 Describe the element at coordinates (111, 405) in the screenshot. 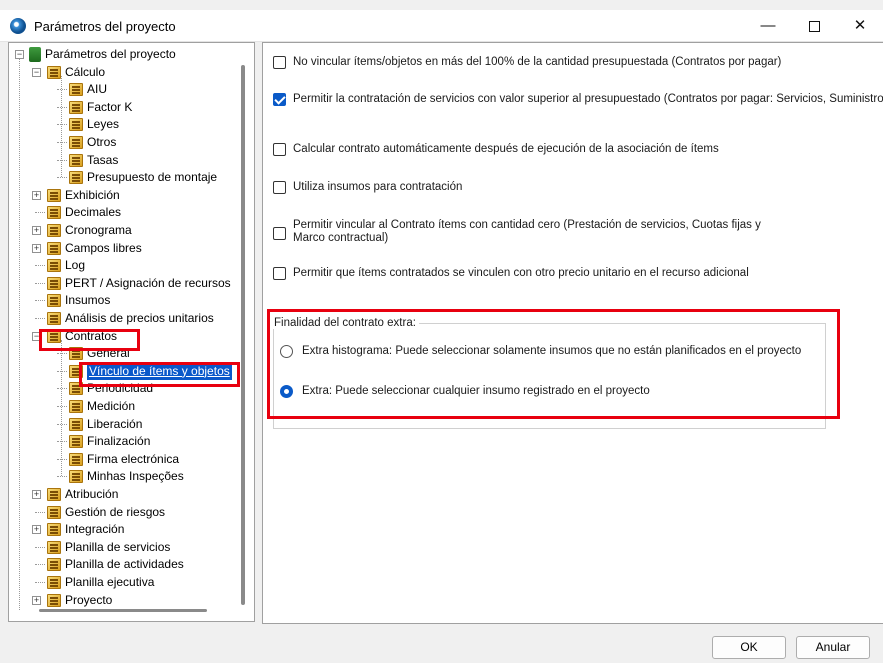

I see `tree-item-label: Medición` at that location.